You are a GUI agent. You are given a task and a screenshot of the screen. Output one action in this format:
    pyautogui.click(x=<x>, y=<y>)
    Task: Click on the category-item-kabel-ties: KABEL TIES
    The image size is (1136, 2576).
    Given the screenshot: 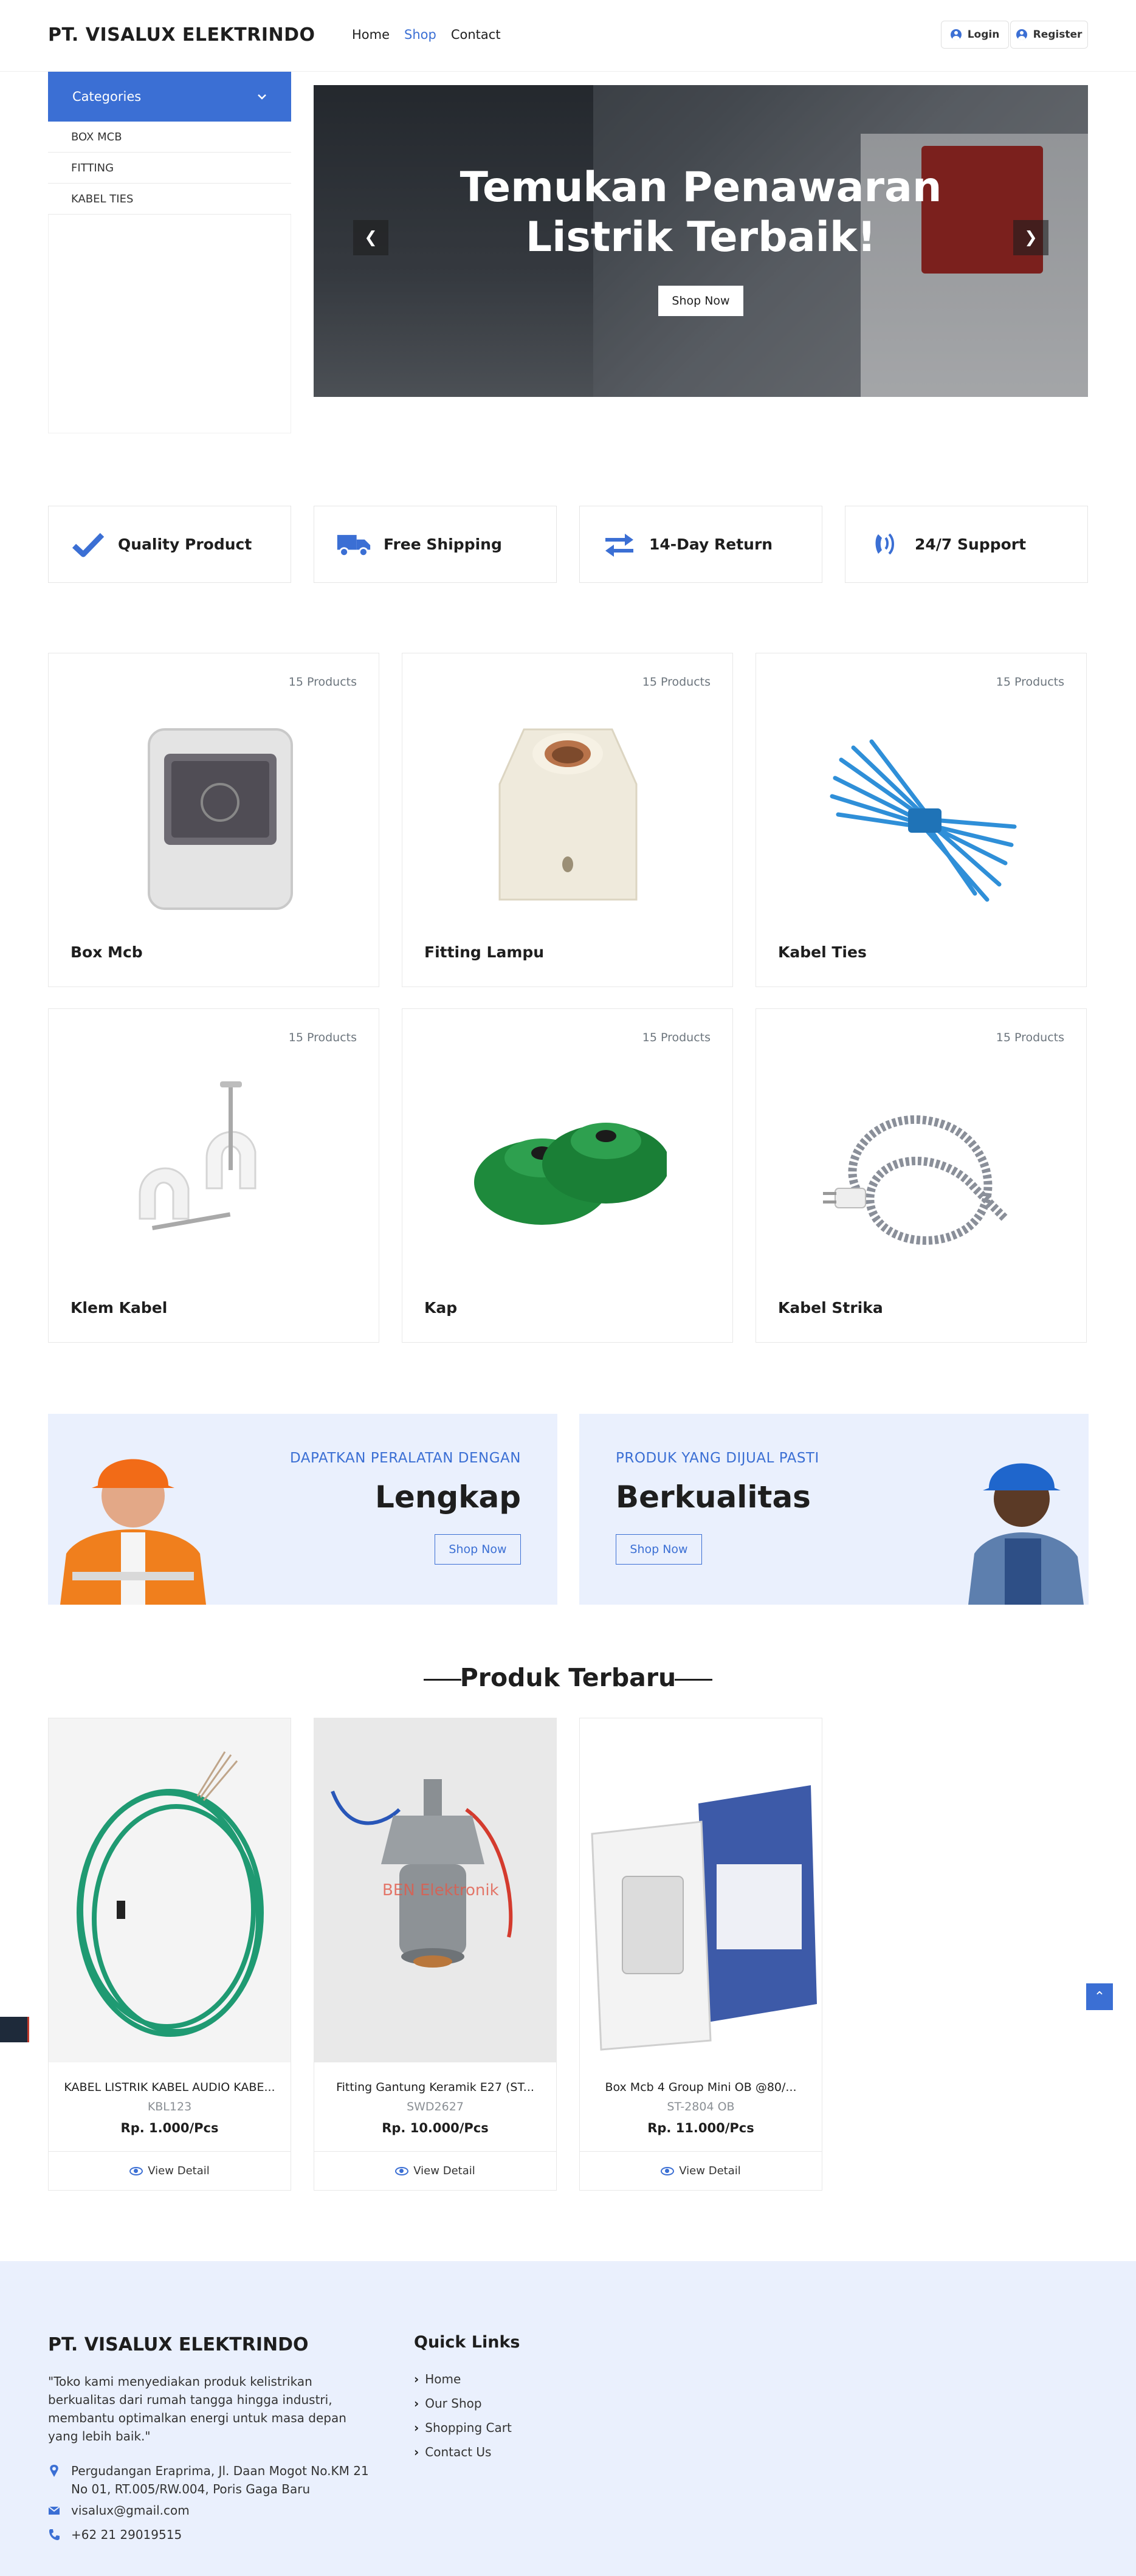 What is the action you would take?
    pyautogui.click(x=169, y=199)
    